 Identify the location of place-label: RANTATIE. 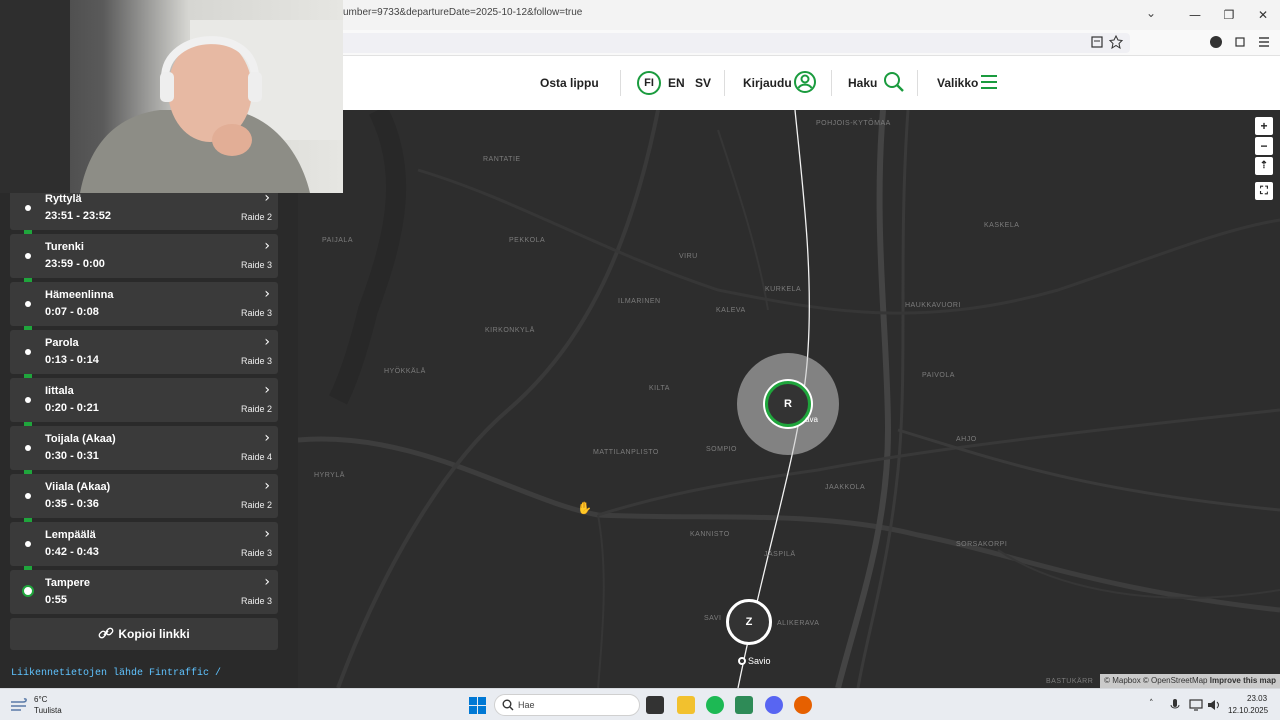
(502, 159).